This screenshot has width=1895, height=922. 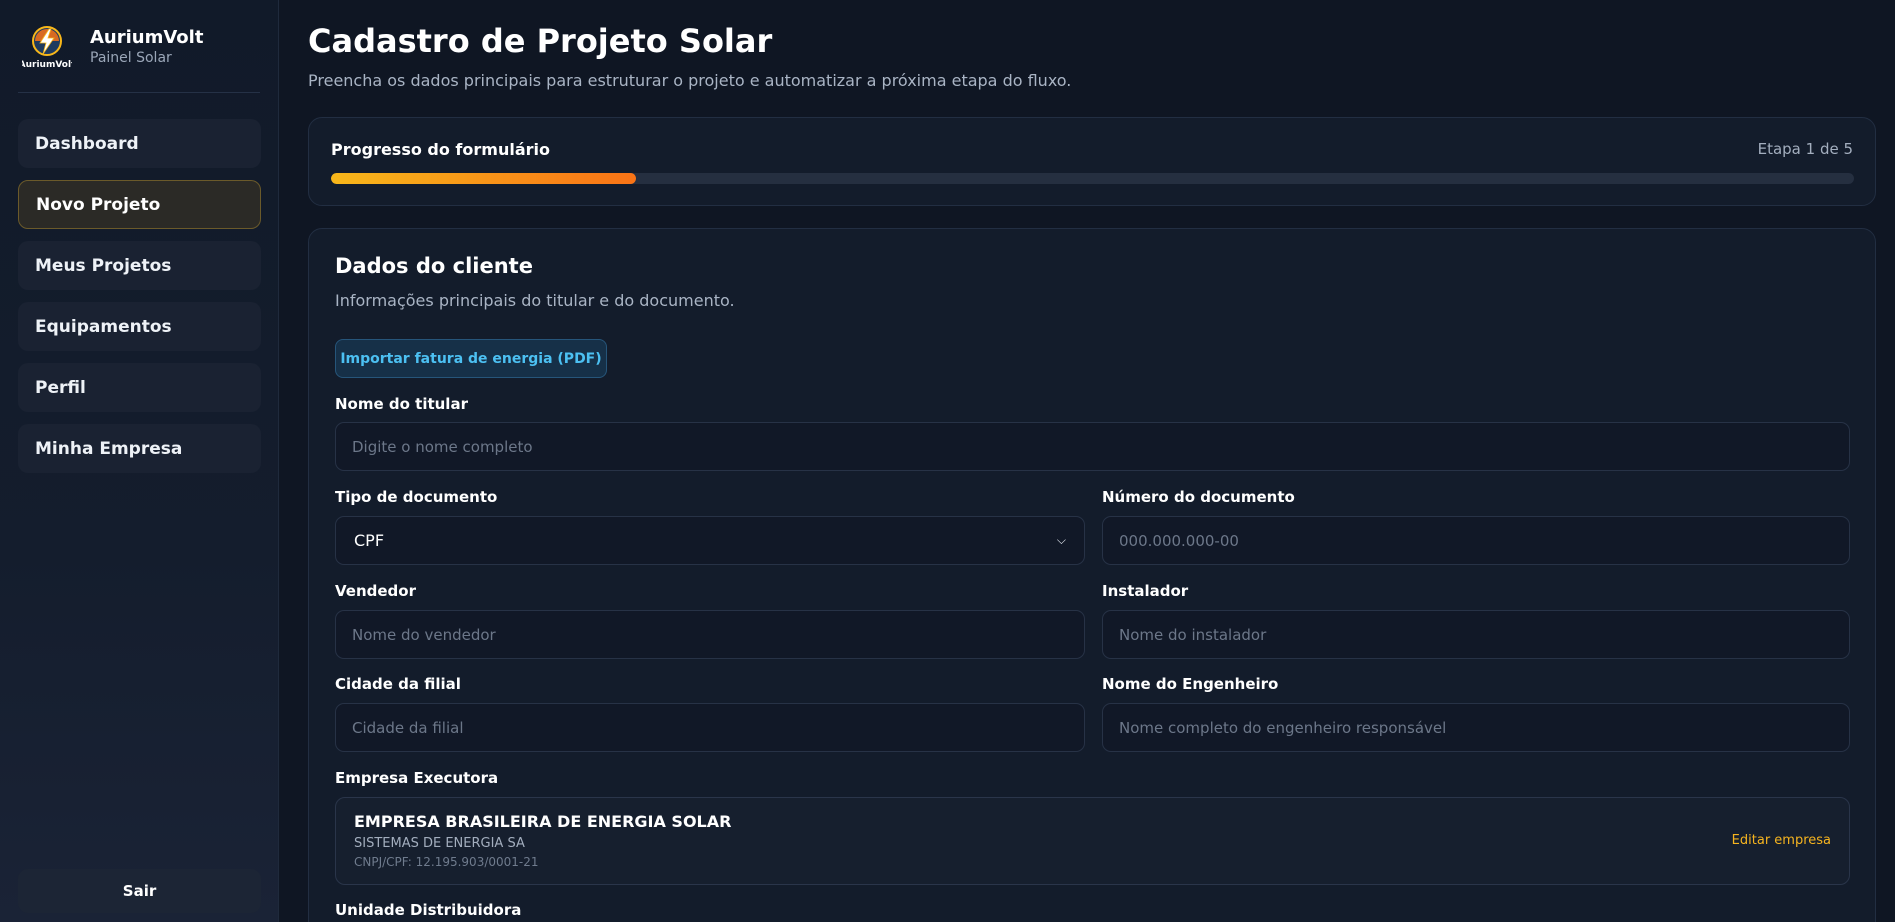 I want to click on doc-type-select: CPF ⌵, so click(x=710, y=540).